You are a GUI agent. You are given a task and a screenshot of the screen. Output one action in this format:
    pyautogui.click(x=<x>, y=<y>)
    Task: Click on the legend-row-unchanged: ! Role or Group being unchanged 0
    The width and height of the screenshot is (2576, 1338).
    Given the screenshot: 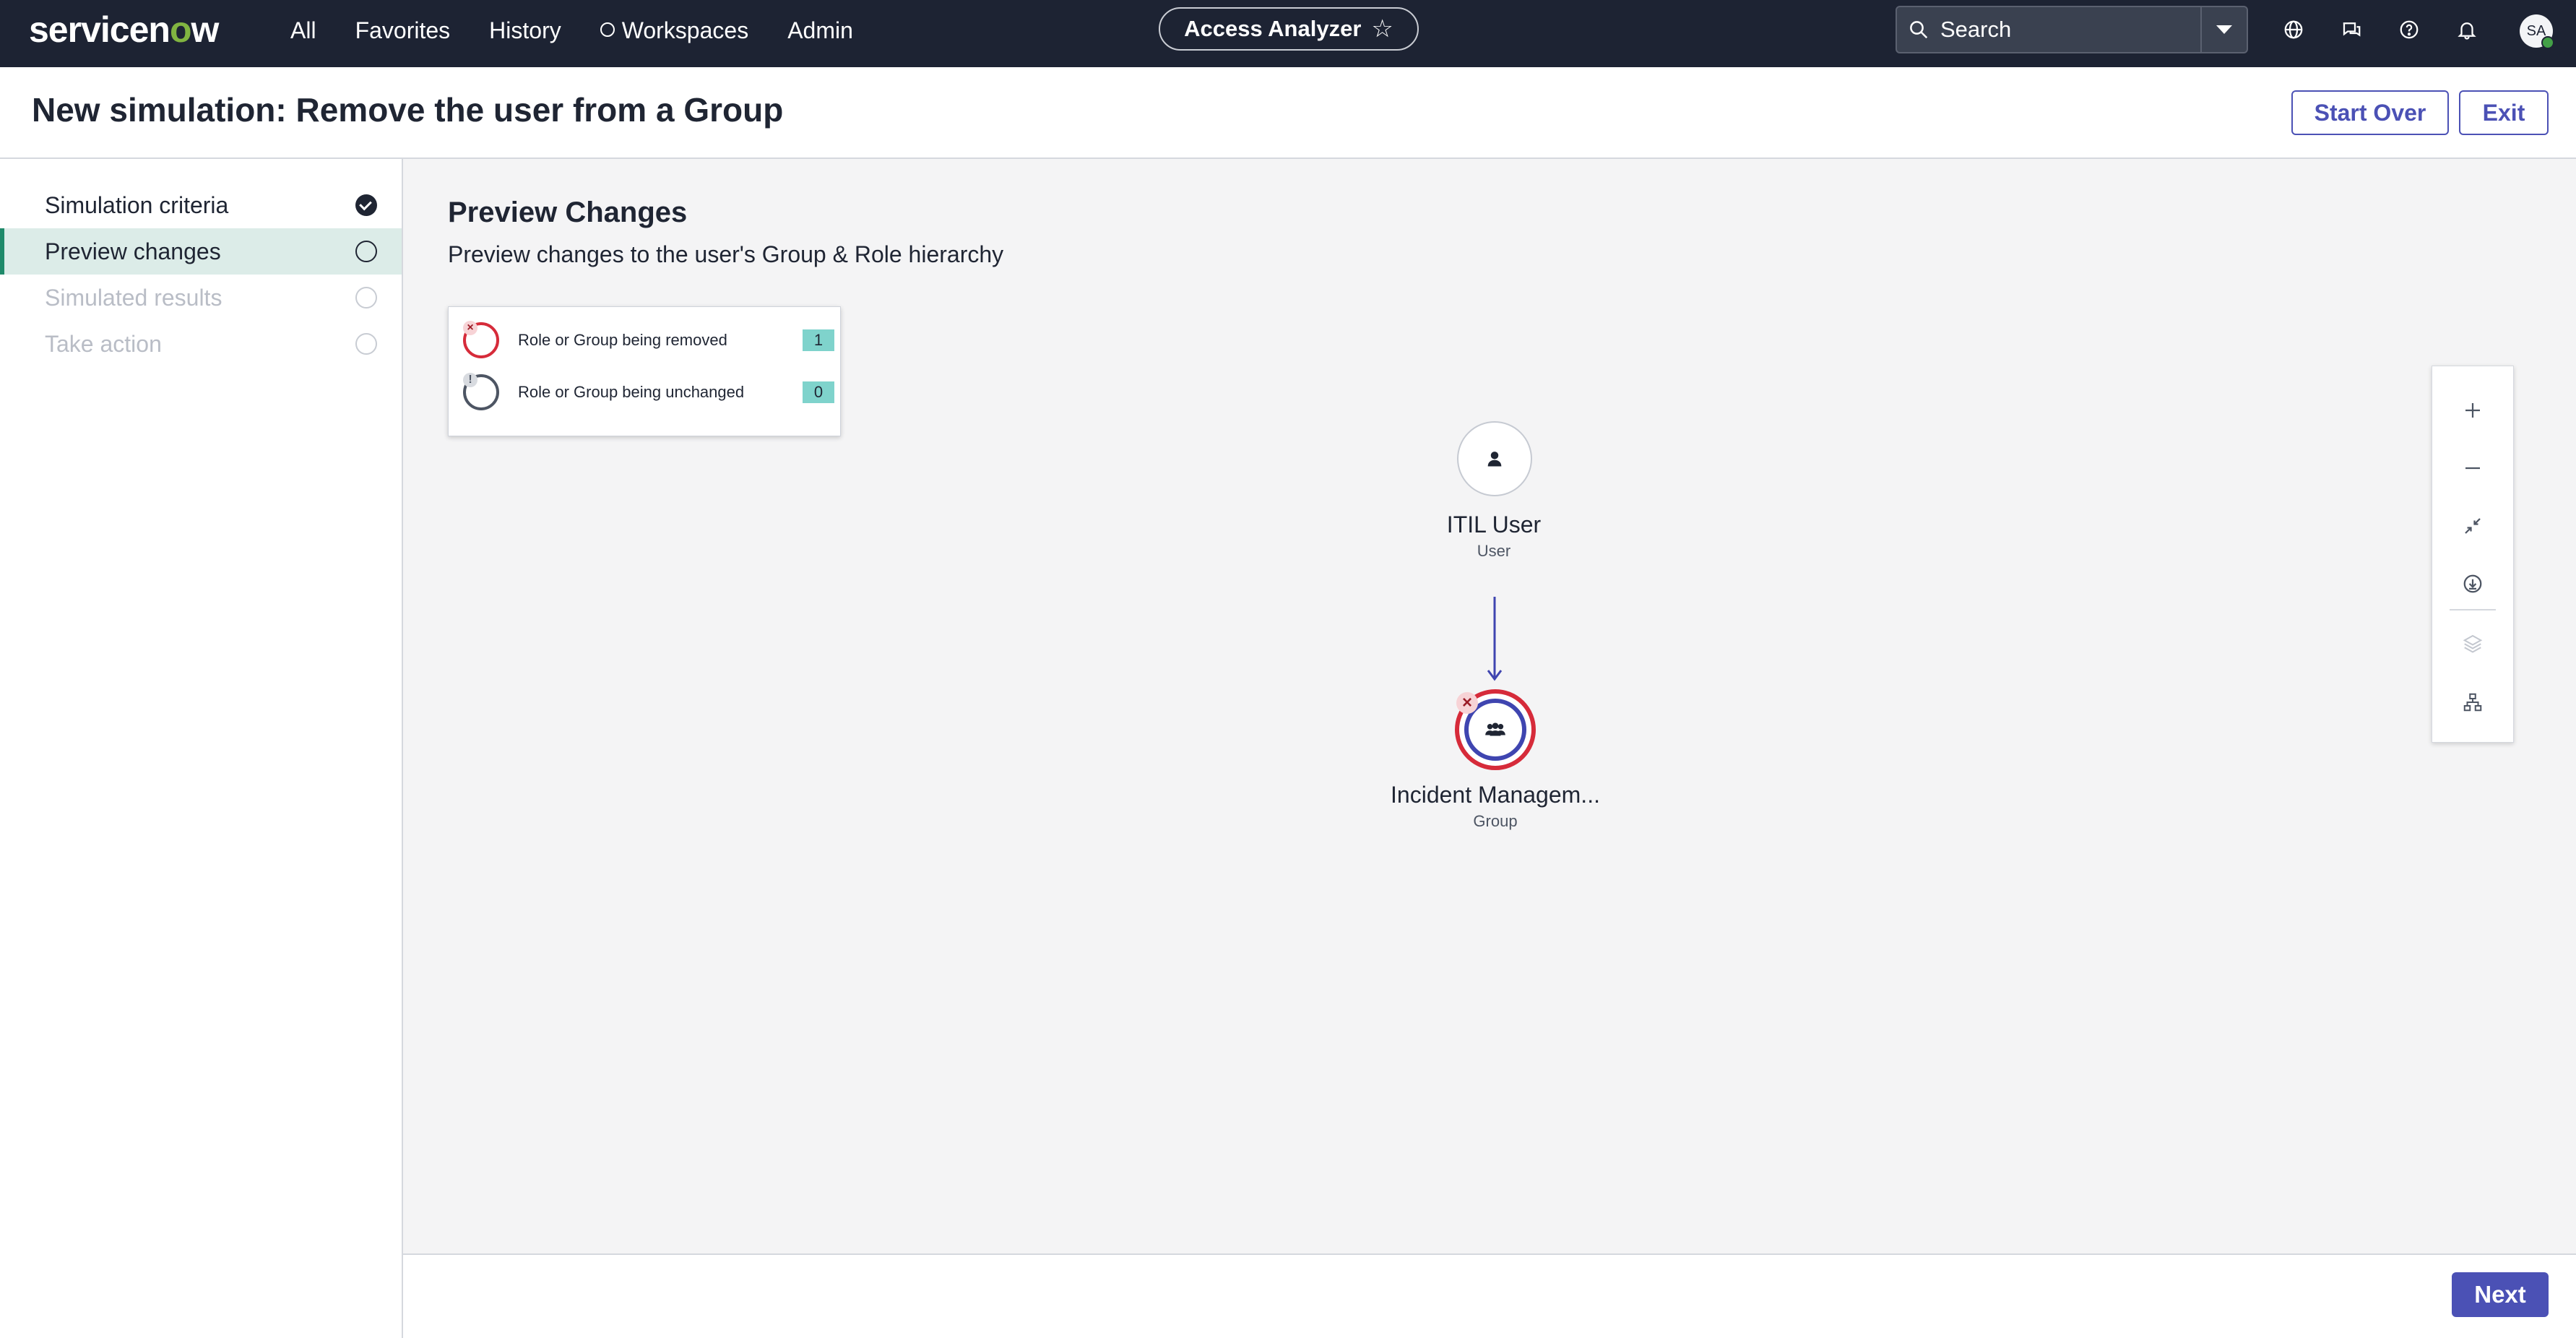 What is the action you would take?
    pyautogui.click(x=648, y=392)
    